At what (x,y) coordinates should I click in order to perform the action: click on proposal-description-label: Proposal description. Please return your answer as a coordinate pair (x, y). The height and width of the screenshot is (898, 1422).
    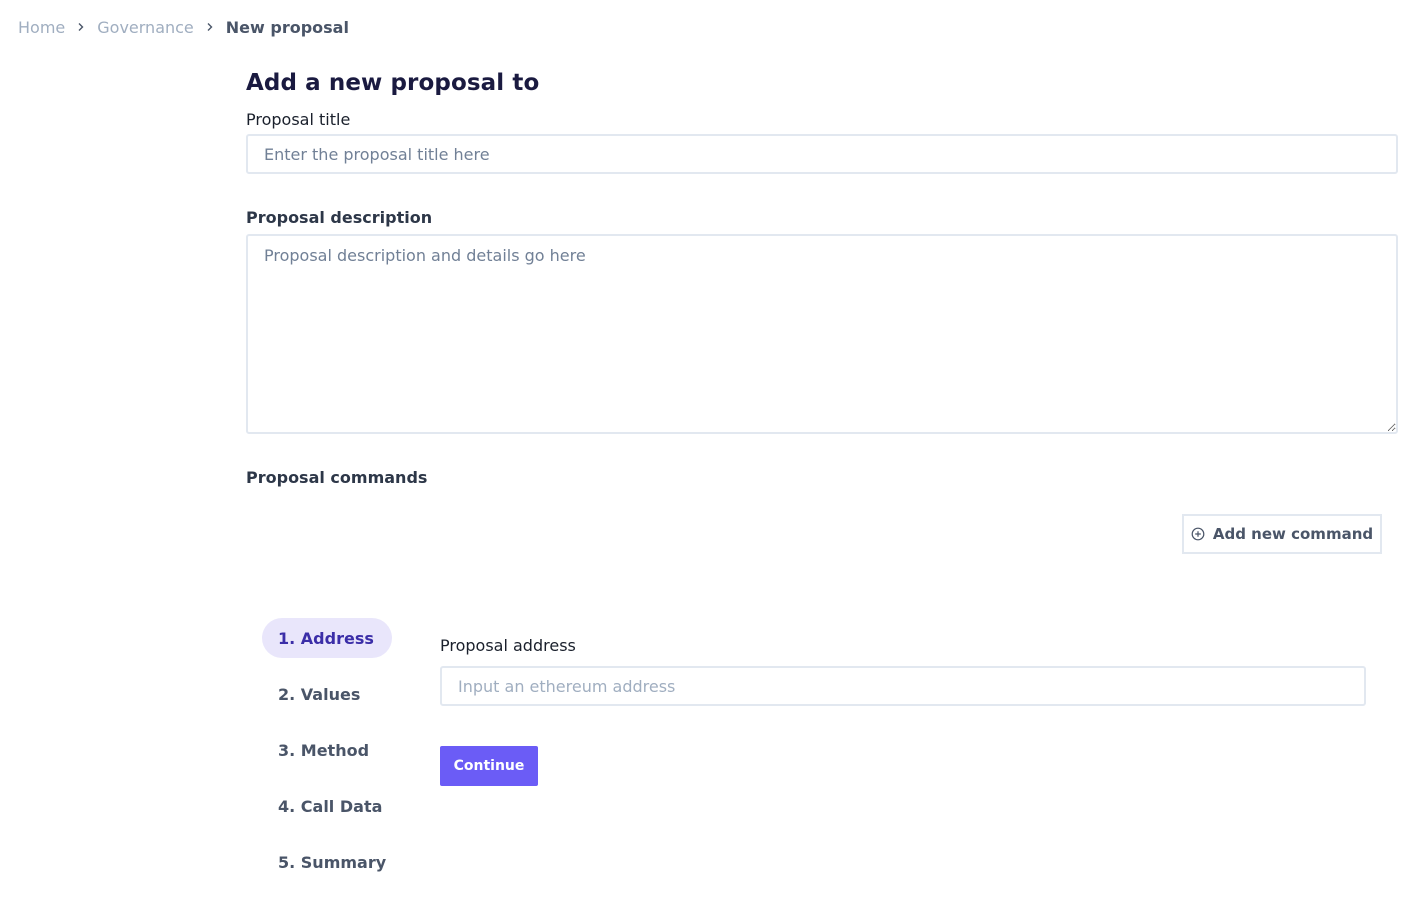
    Looking at the image, I should click on (339, 217).